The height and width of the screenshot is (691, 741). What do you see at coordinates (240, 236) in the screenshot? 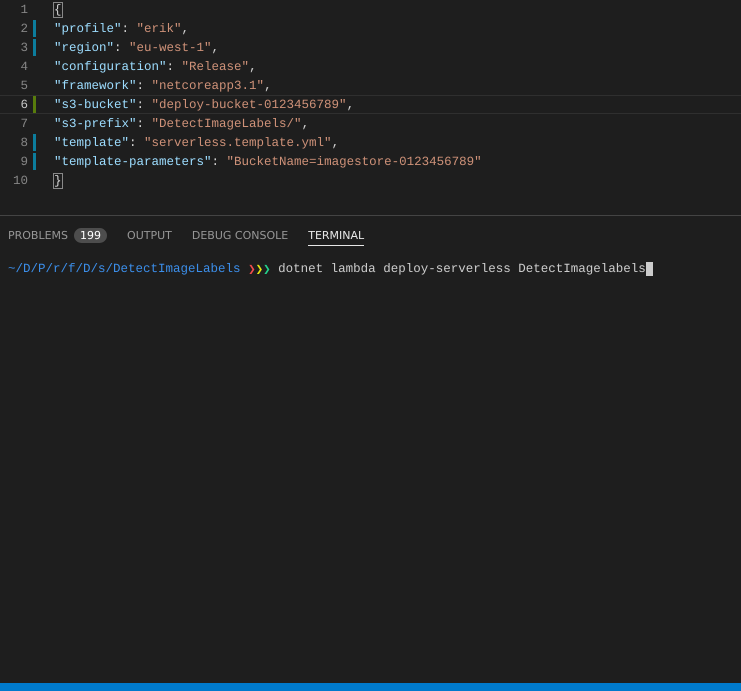
I see `panel-tab: DEBUG CONSOLE` at bounding box center [240, 236].